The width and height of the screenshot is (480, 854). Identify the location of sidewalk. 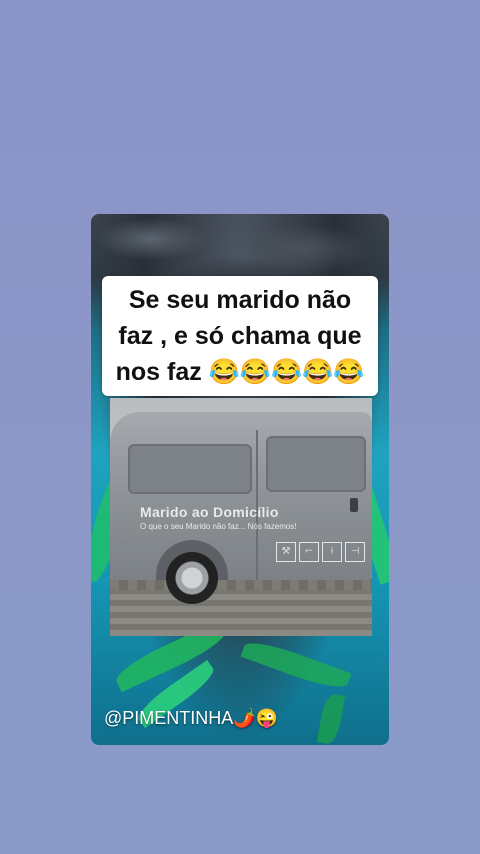
(241, 613).